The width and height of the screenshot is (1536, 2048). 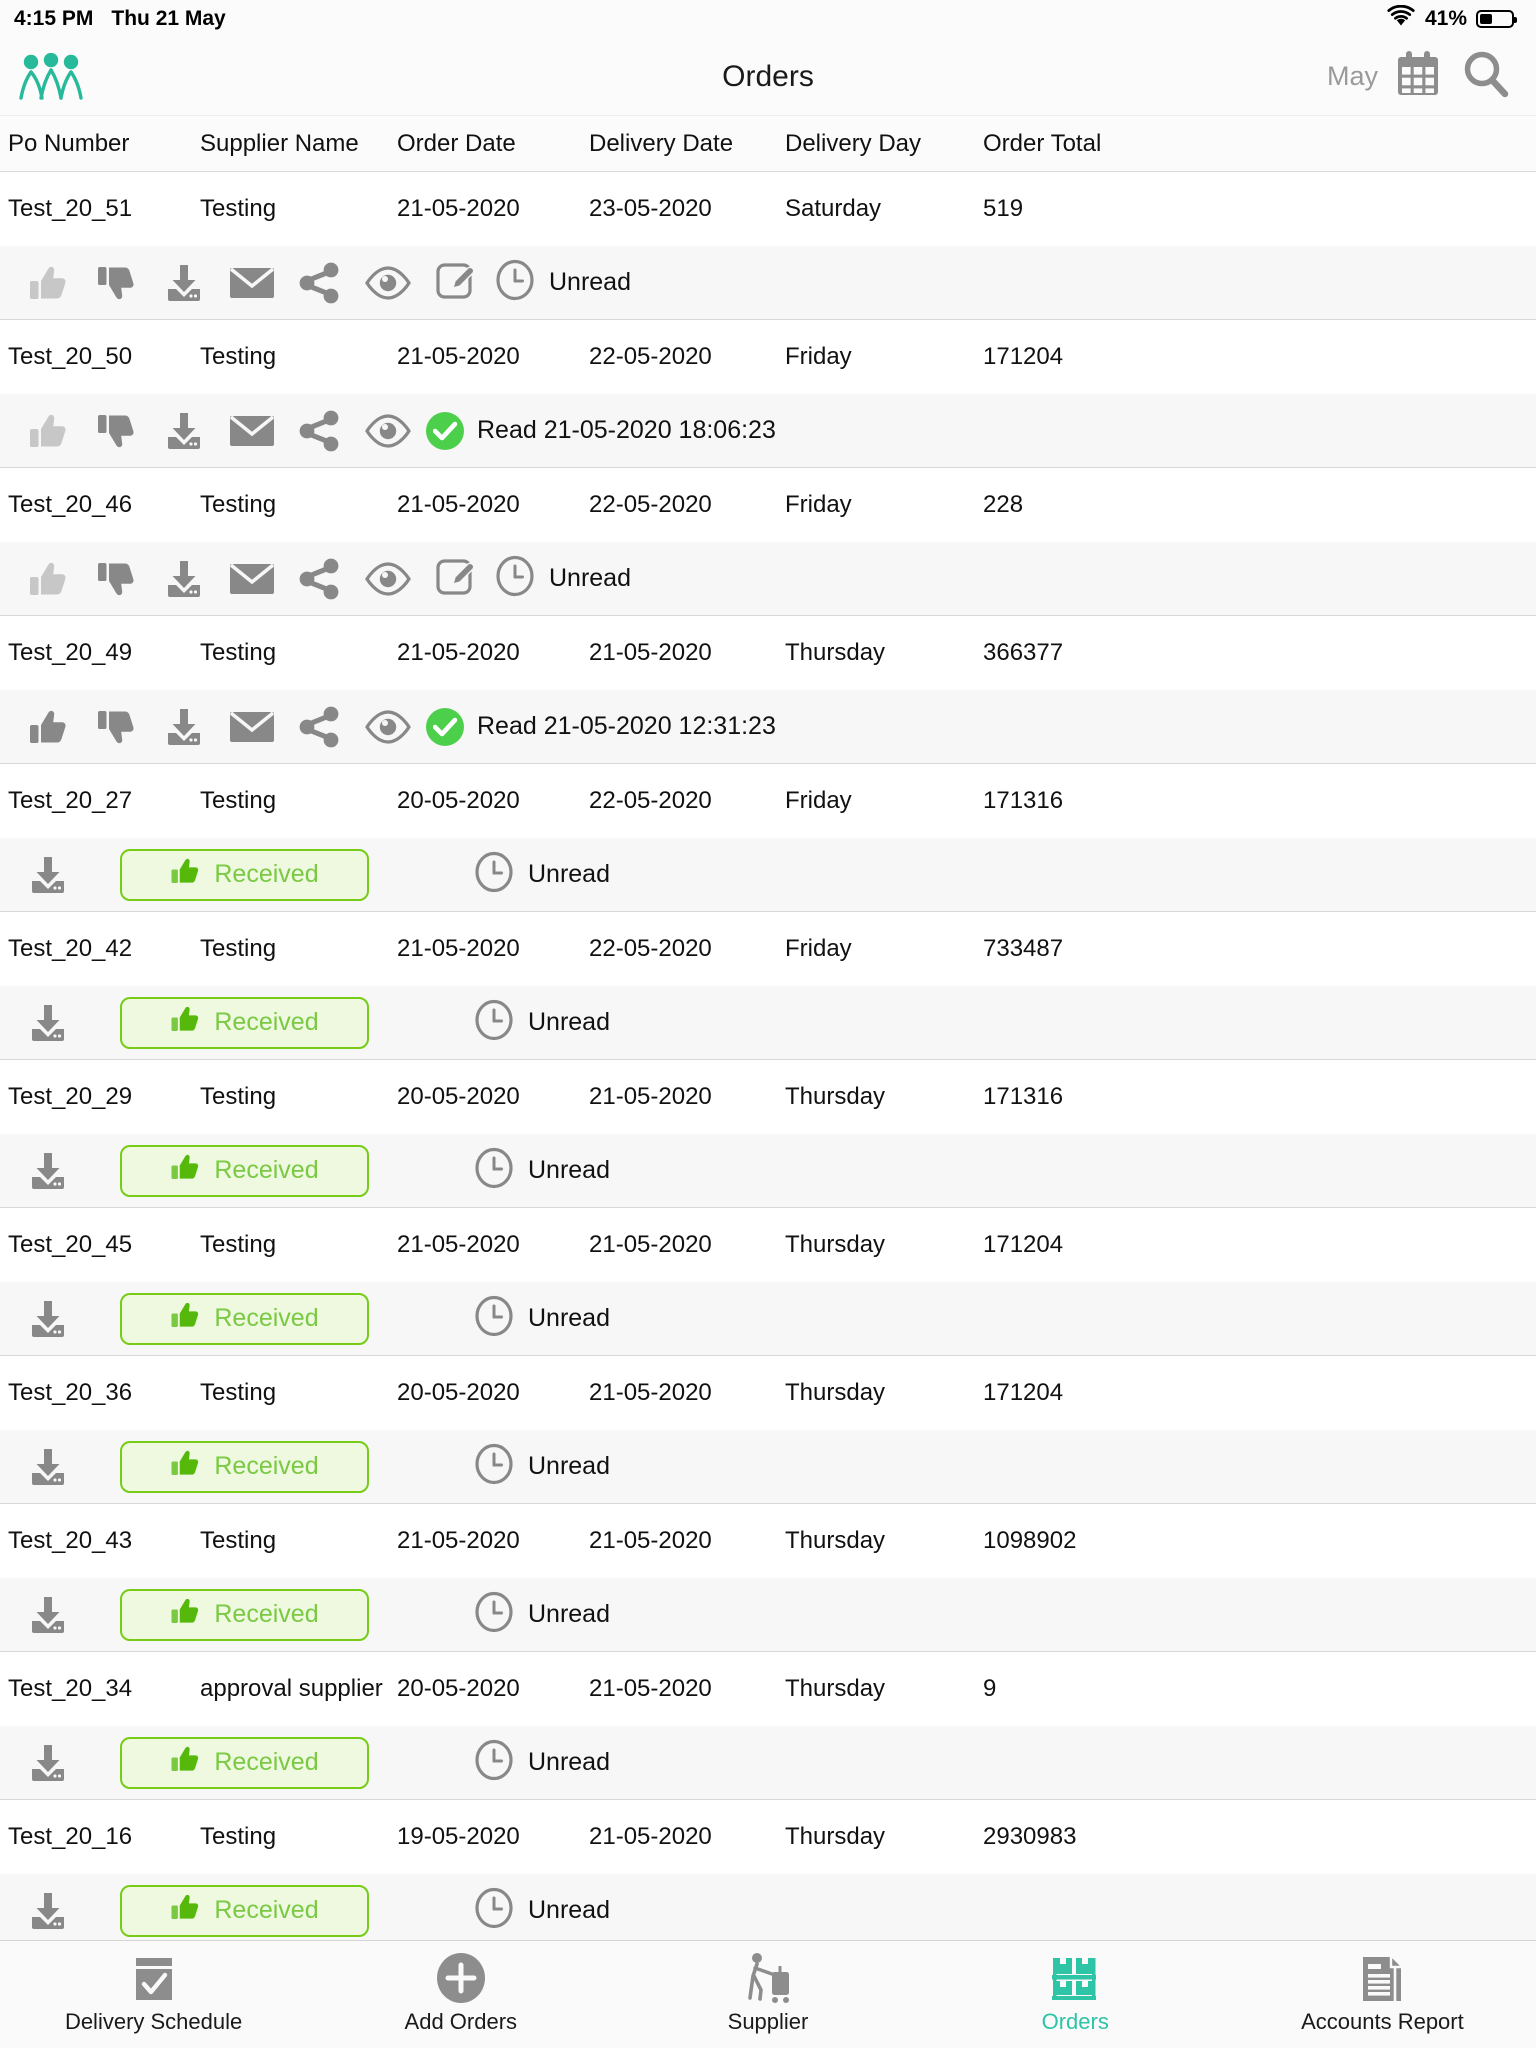 What do you see at coordinates (833, 208) in the screenshot?
I see `cell-delivery-day: Saturday` at bounding box center [833, 208].